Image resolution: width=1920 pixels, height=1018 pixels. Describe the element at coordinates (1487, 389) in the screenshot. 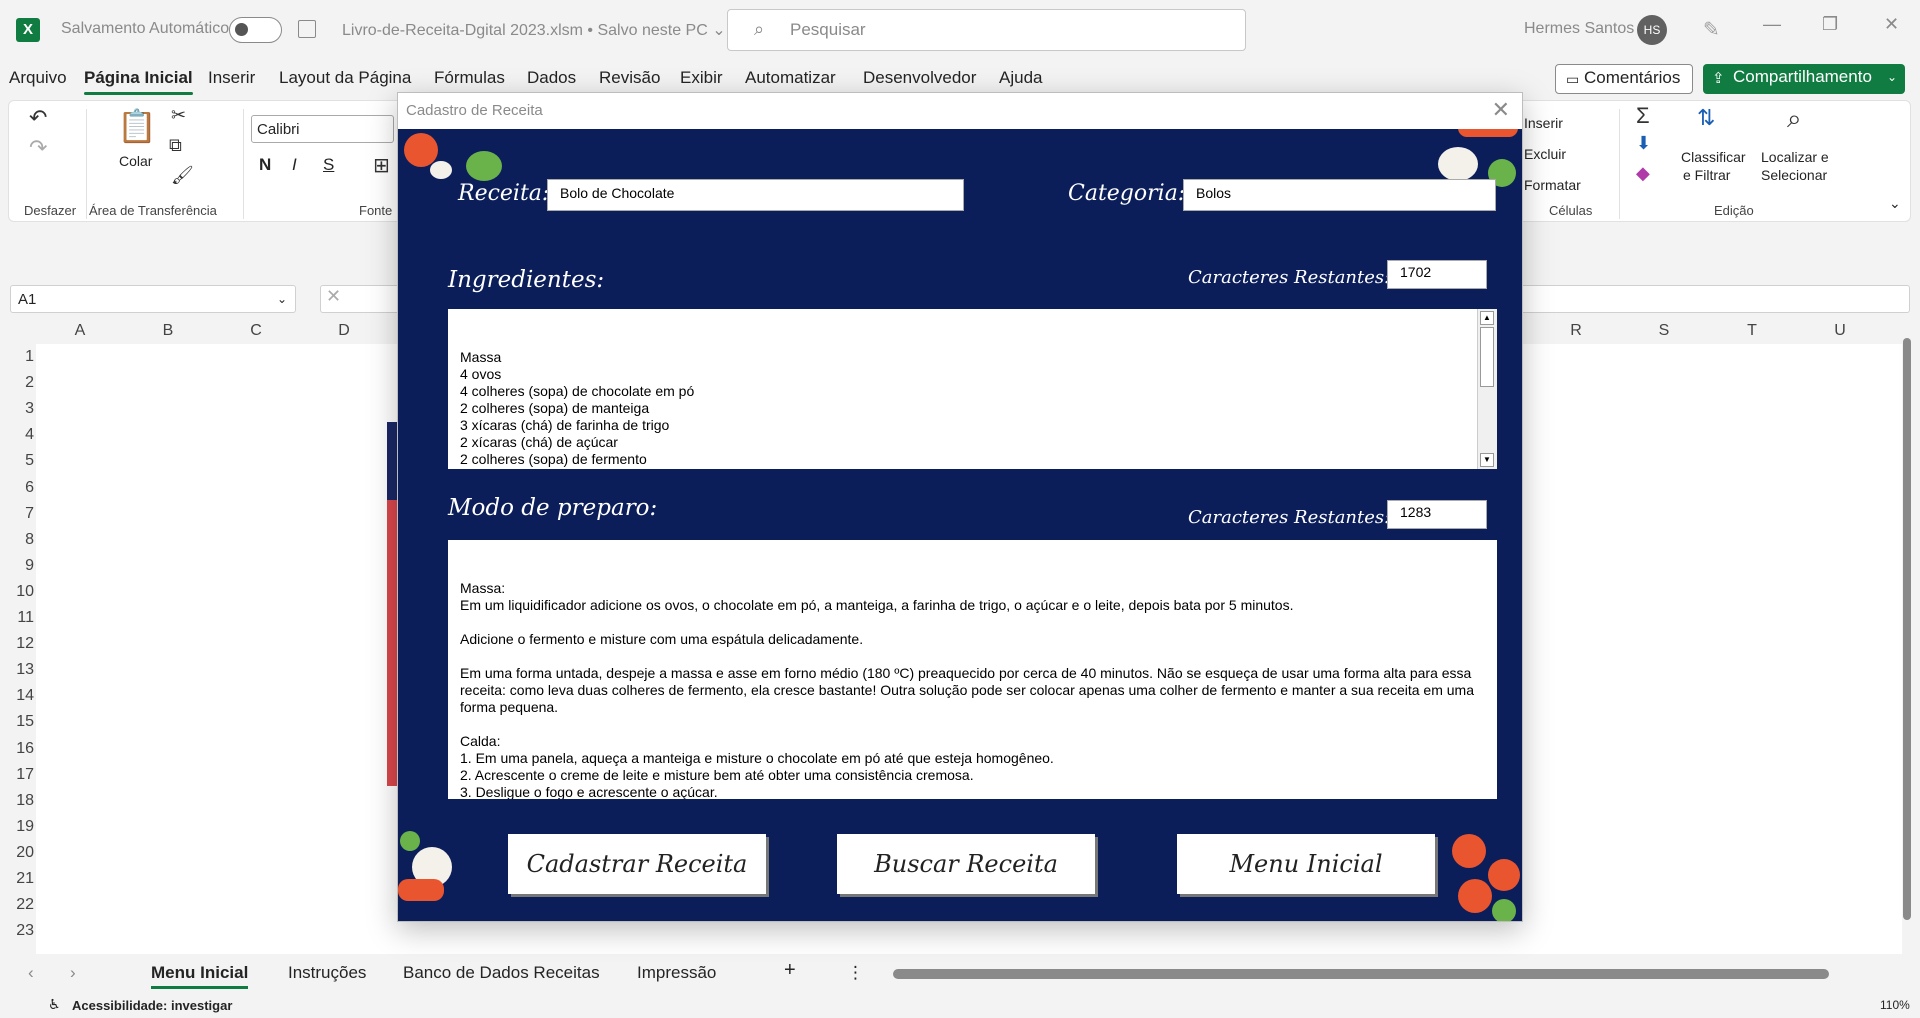

I see `ingredients-scrollbar: ▲ ▼` at that location.